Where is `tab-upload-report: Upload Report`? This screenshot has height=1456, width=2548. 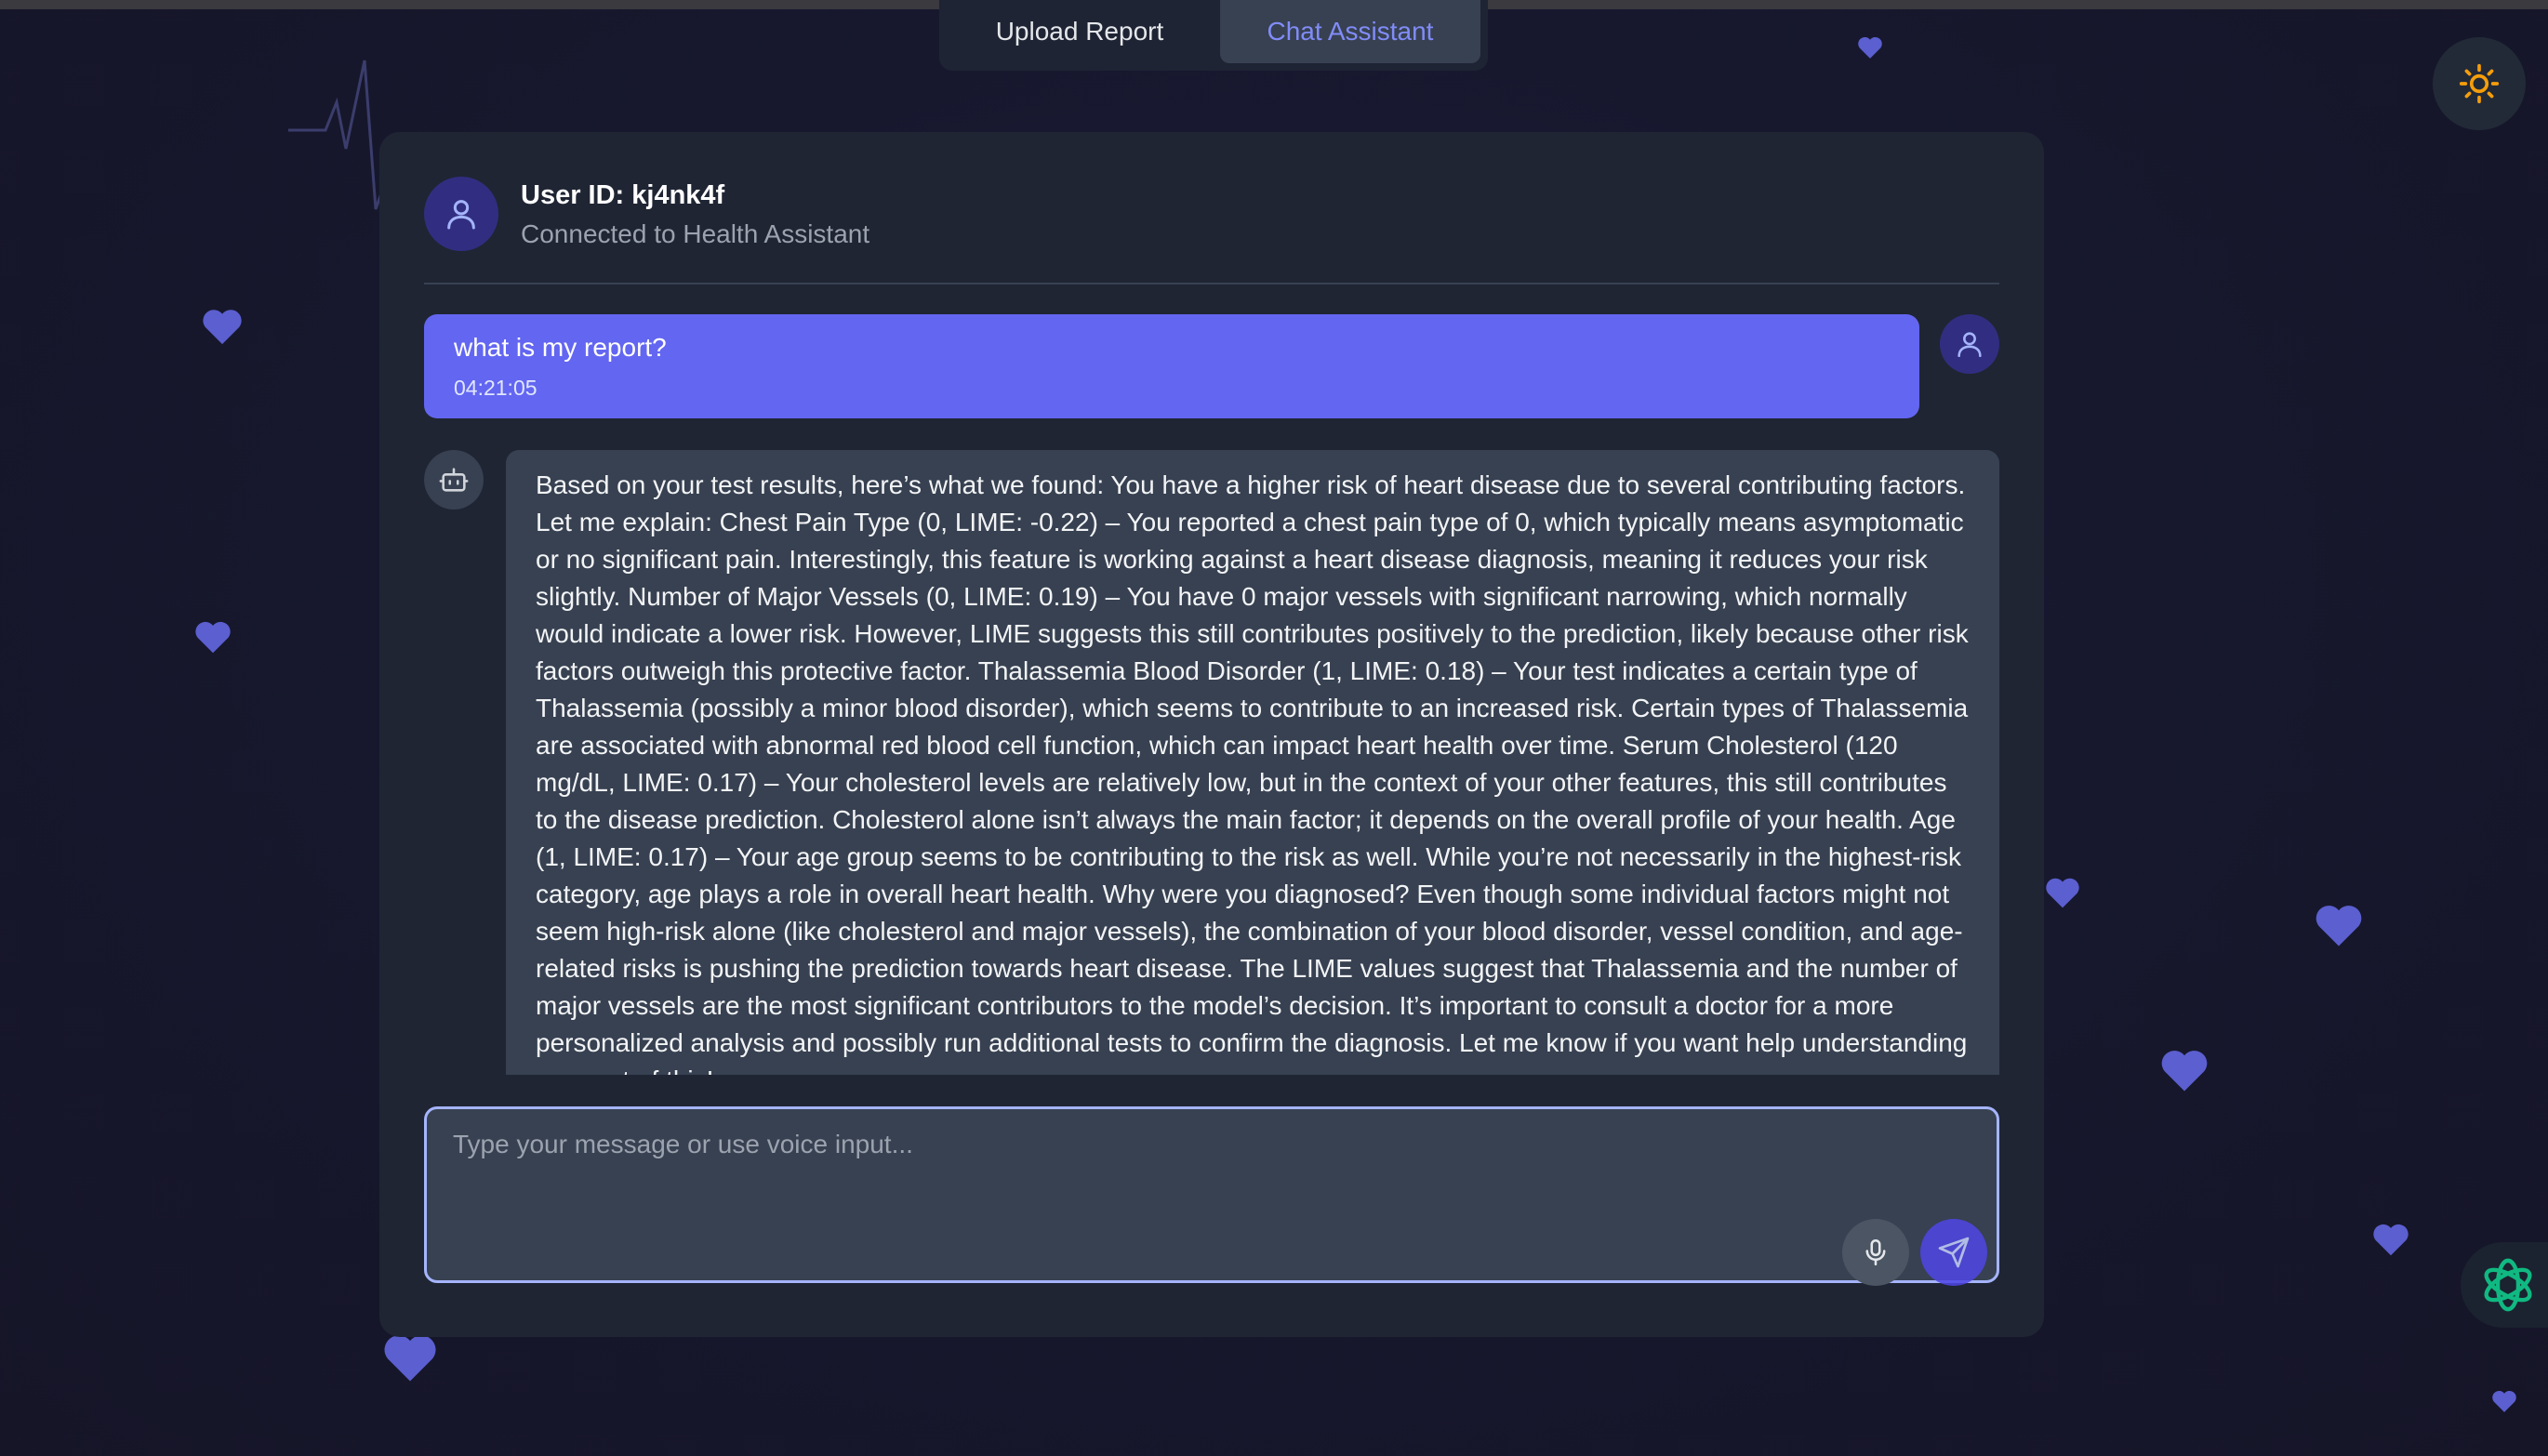 tab-upload-report: Upload Report is located at coordinates (1080, 32).